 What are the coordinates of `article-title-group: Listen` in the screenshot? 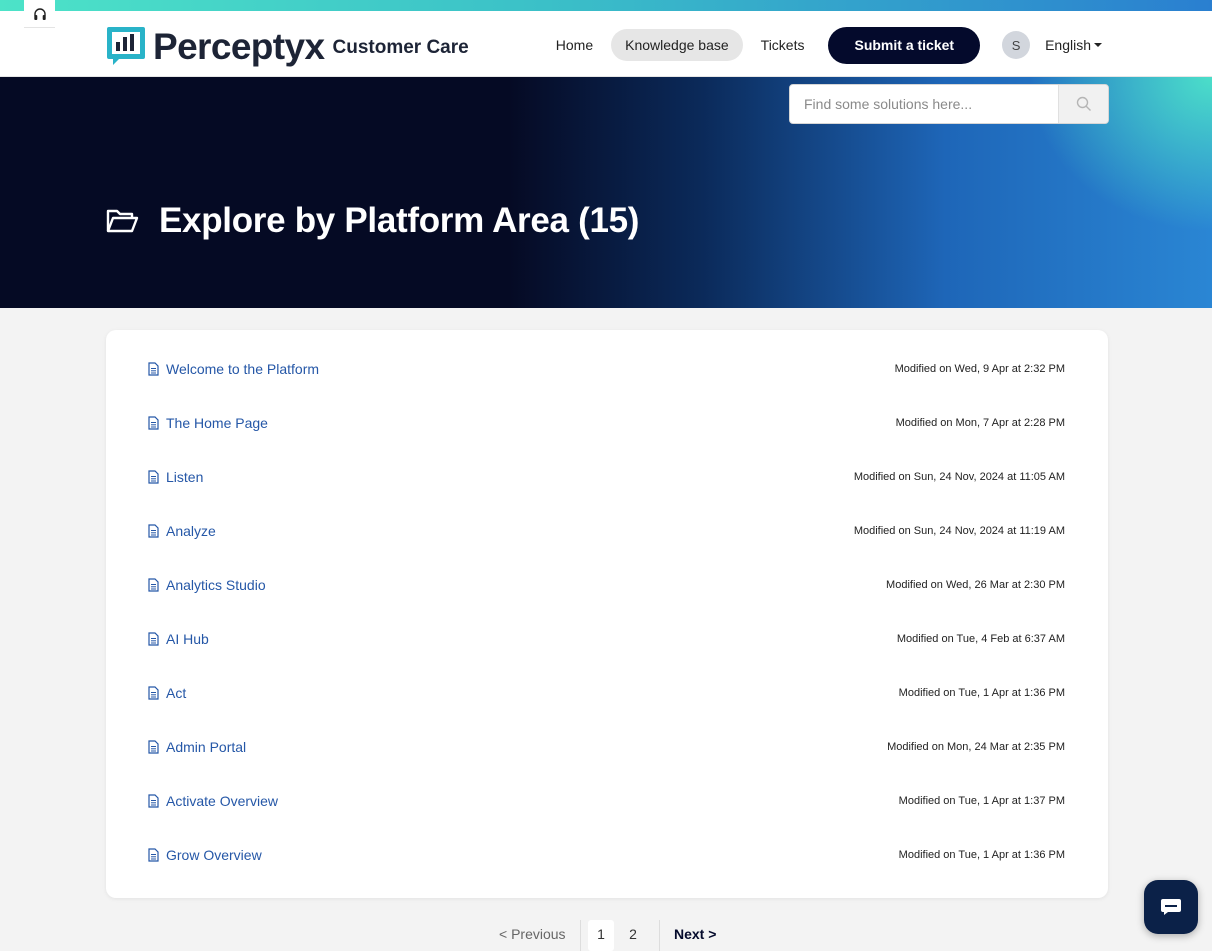 It's located at (175, 477).